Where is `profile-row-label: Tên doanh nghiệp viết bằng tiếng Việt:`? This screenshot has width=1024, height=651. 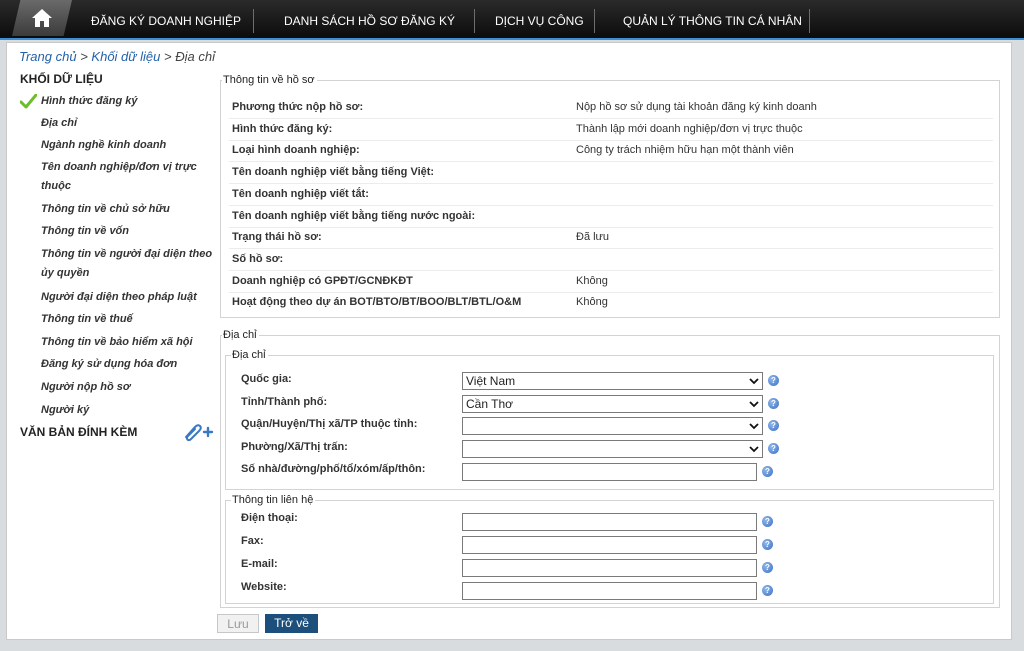 profile-row-label: Tên doanh nghiệp viết bằng tiếng Việt: is located at coordinates (333, 172).